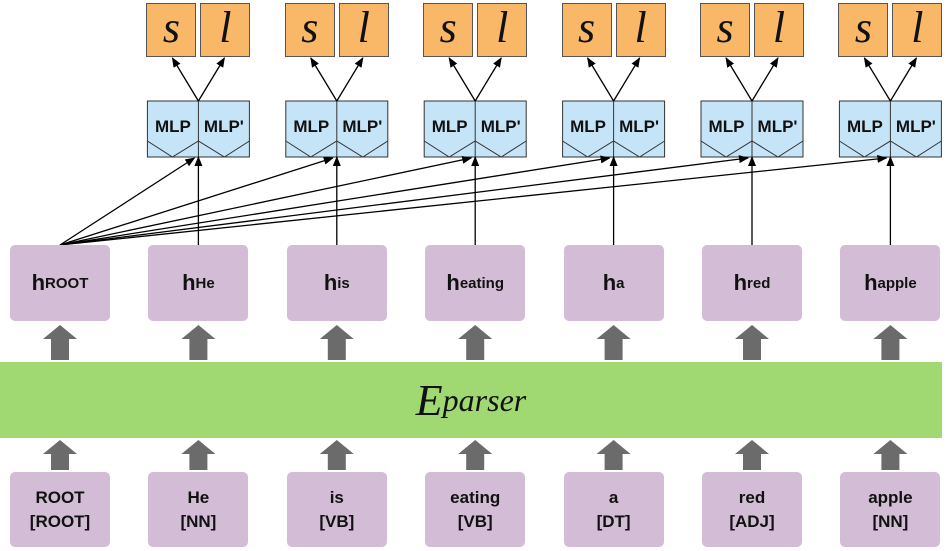 The height and width of the screenshot is (551, 946). What do you see at coordinates (890, 521) in the screenshot?
I see `token-tag: [NN]` at bounding box center [890, 521].